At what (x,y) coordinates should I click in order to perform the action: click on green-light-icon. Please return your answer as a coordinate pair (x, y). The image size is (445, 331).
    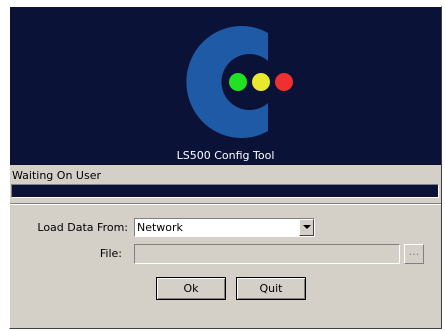
    Looking at the image, I should click on (238, 82).